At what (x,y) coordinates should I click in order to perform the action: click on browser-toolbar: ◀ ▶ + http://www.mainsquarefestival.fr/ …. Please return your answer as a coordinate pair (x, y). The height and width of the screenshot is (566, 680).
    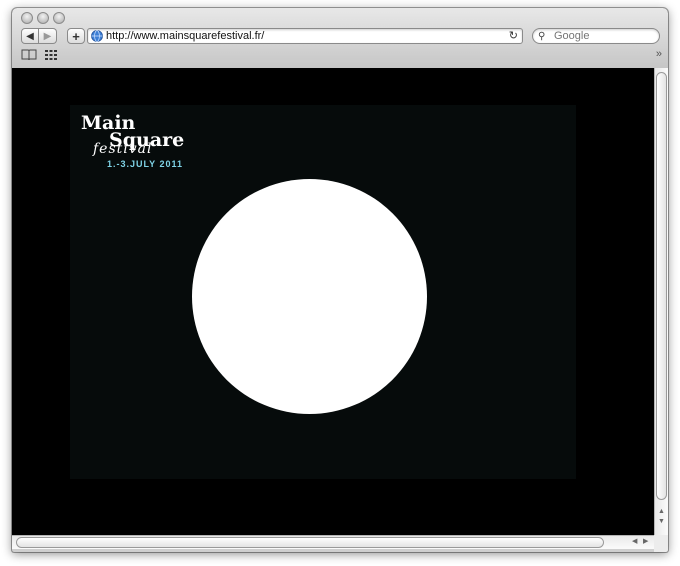
    Looking at the image, I should click on (340, 38).